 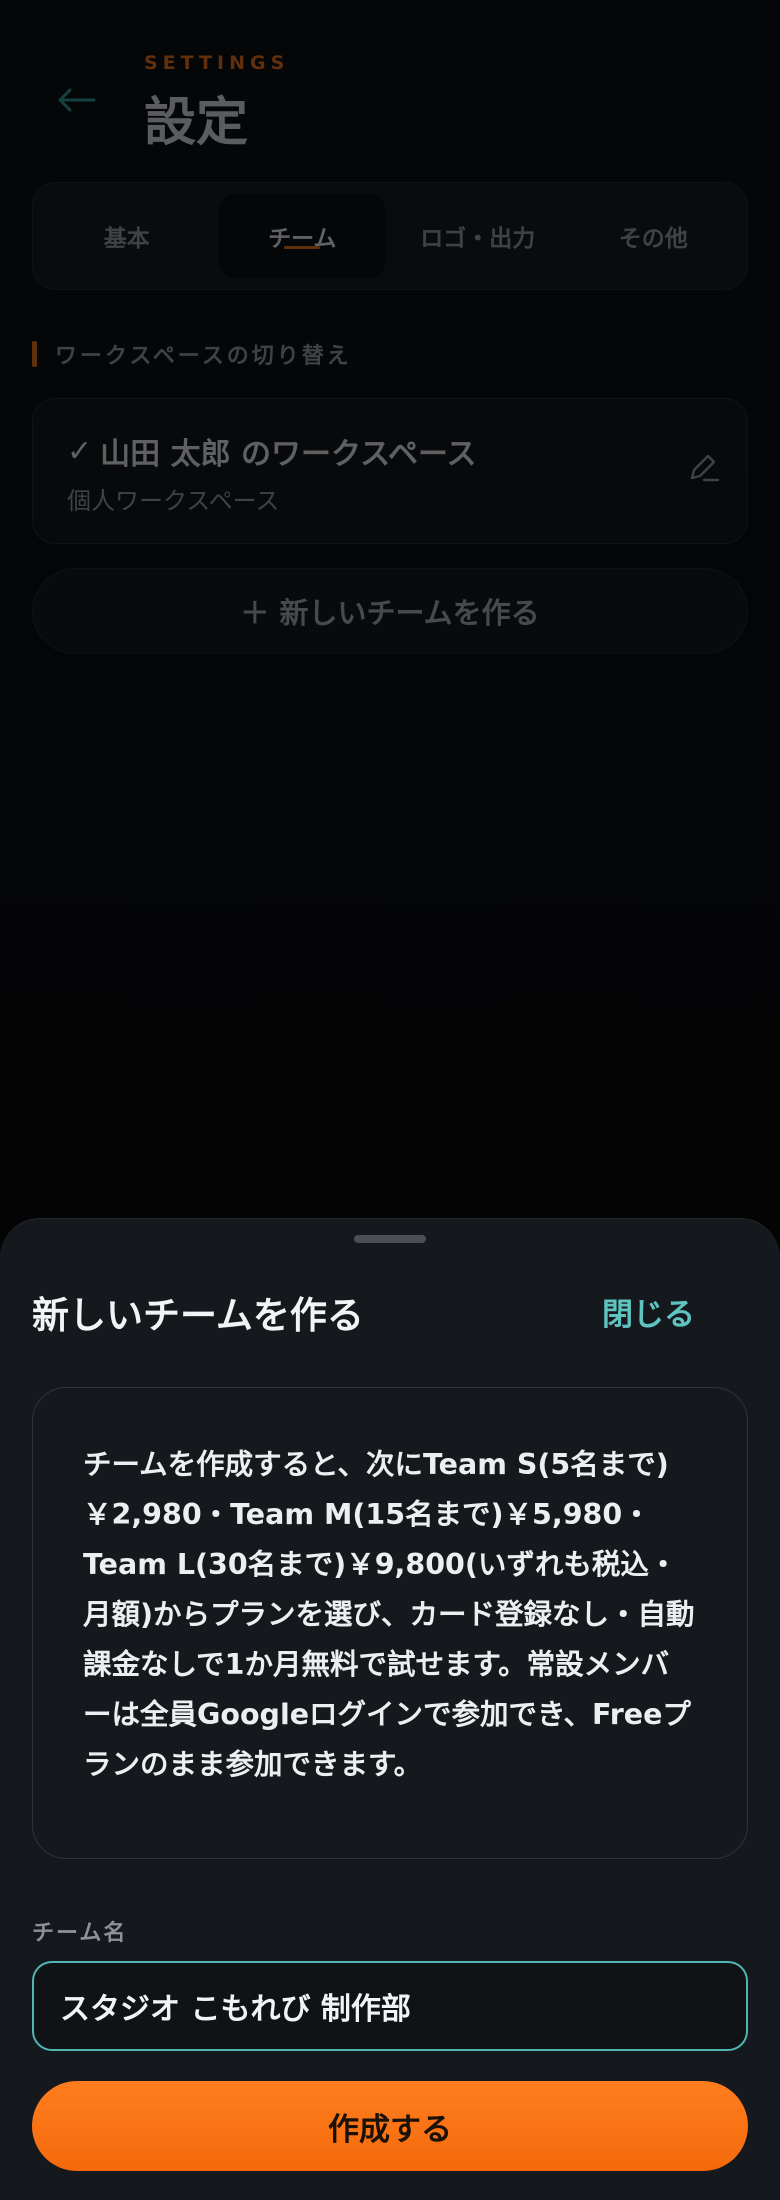 What do you see at coordinates (302, 247) in the screenshot?
I see `active-tab-indicator` at bounding box center [302, 247].